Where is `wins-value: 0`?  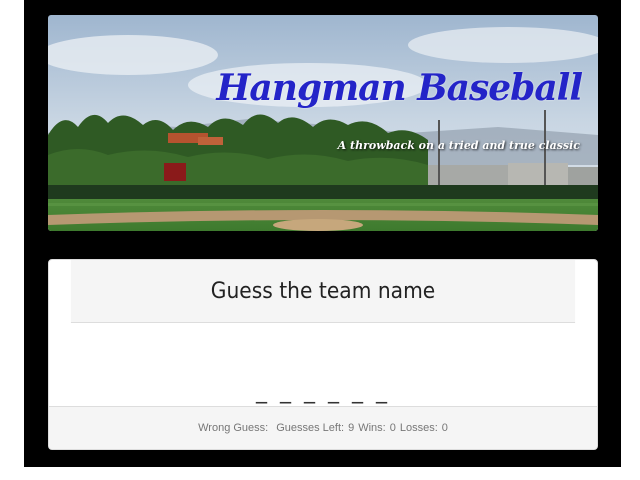 wins-value: 0 is located at coordinates (392, 428).